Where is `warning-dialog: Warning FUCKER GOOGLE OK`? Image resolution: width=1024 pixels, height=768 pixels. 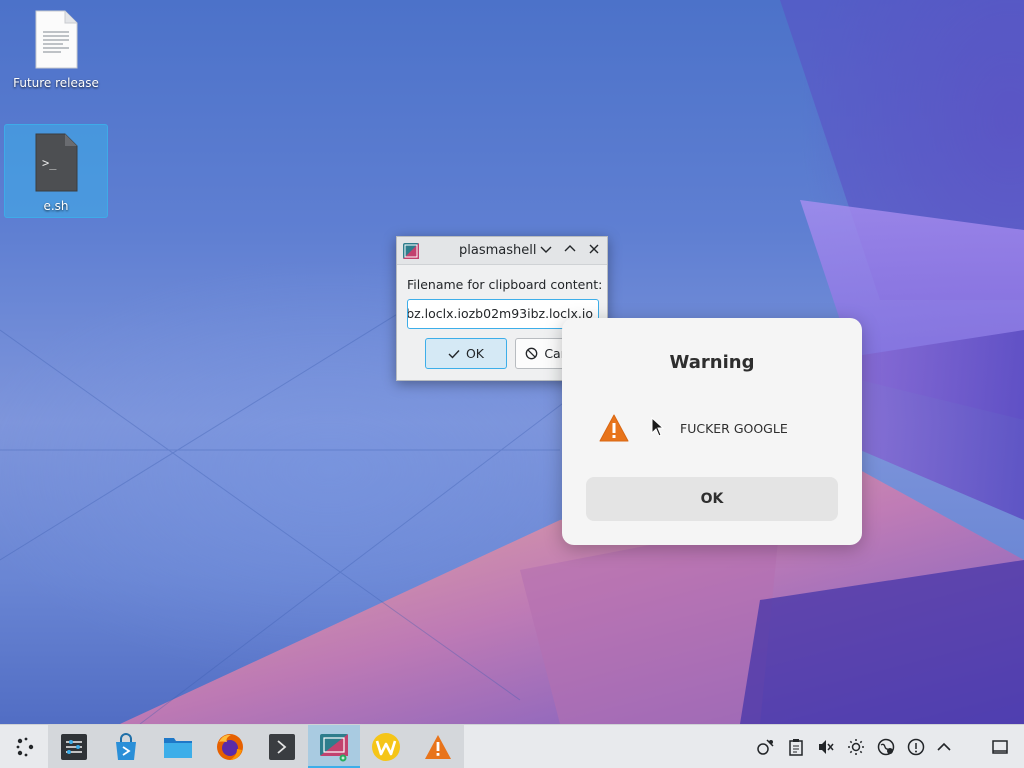 warning-dialog: Warning FUCKER GOOGLE OK is located at coordinates (712, 431).